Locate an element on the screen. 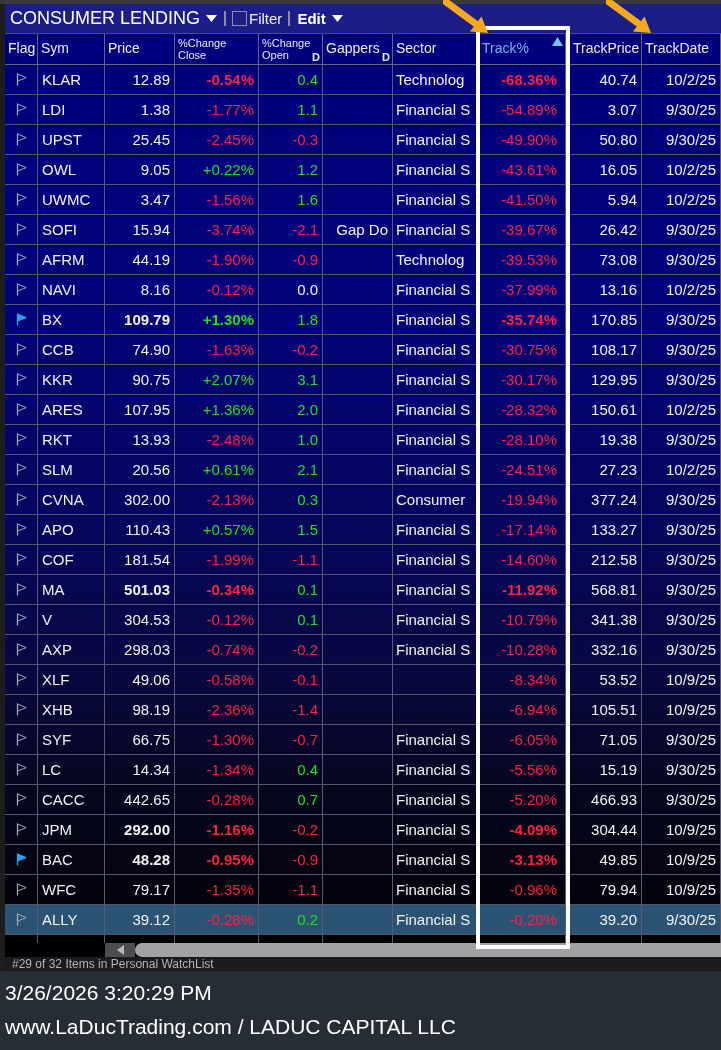 The width and height of the screenshot is (721, 1050). table-row: LC 14.34 -1.34% 0.4 Financial S -5.56% 15.19 9/30/25 is located at coordinates (363, 770).